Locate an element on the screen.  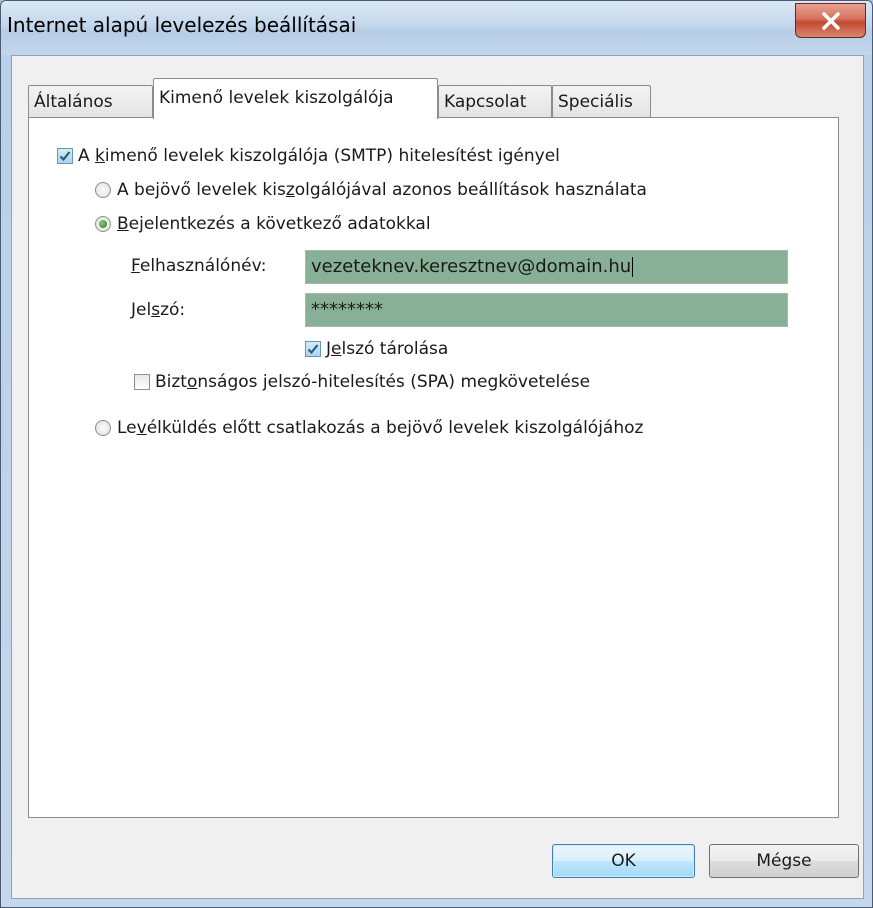
login-with-radio is located at coordinates (103, 224).